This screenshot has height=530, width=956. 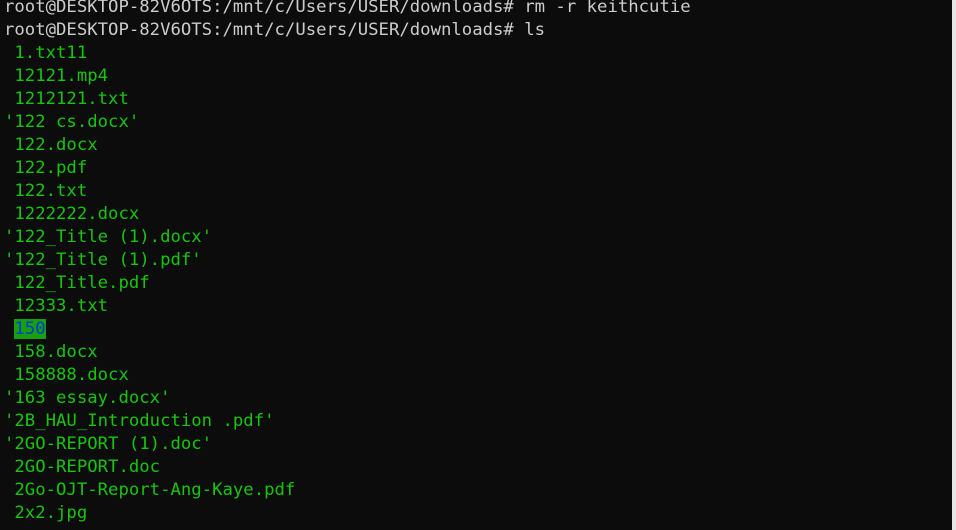 I want to click on file-entry: 122.txt, so click(x=345, y=191).